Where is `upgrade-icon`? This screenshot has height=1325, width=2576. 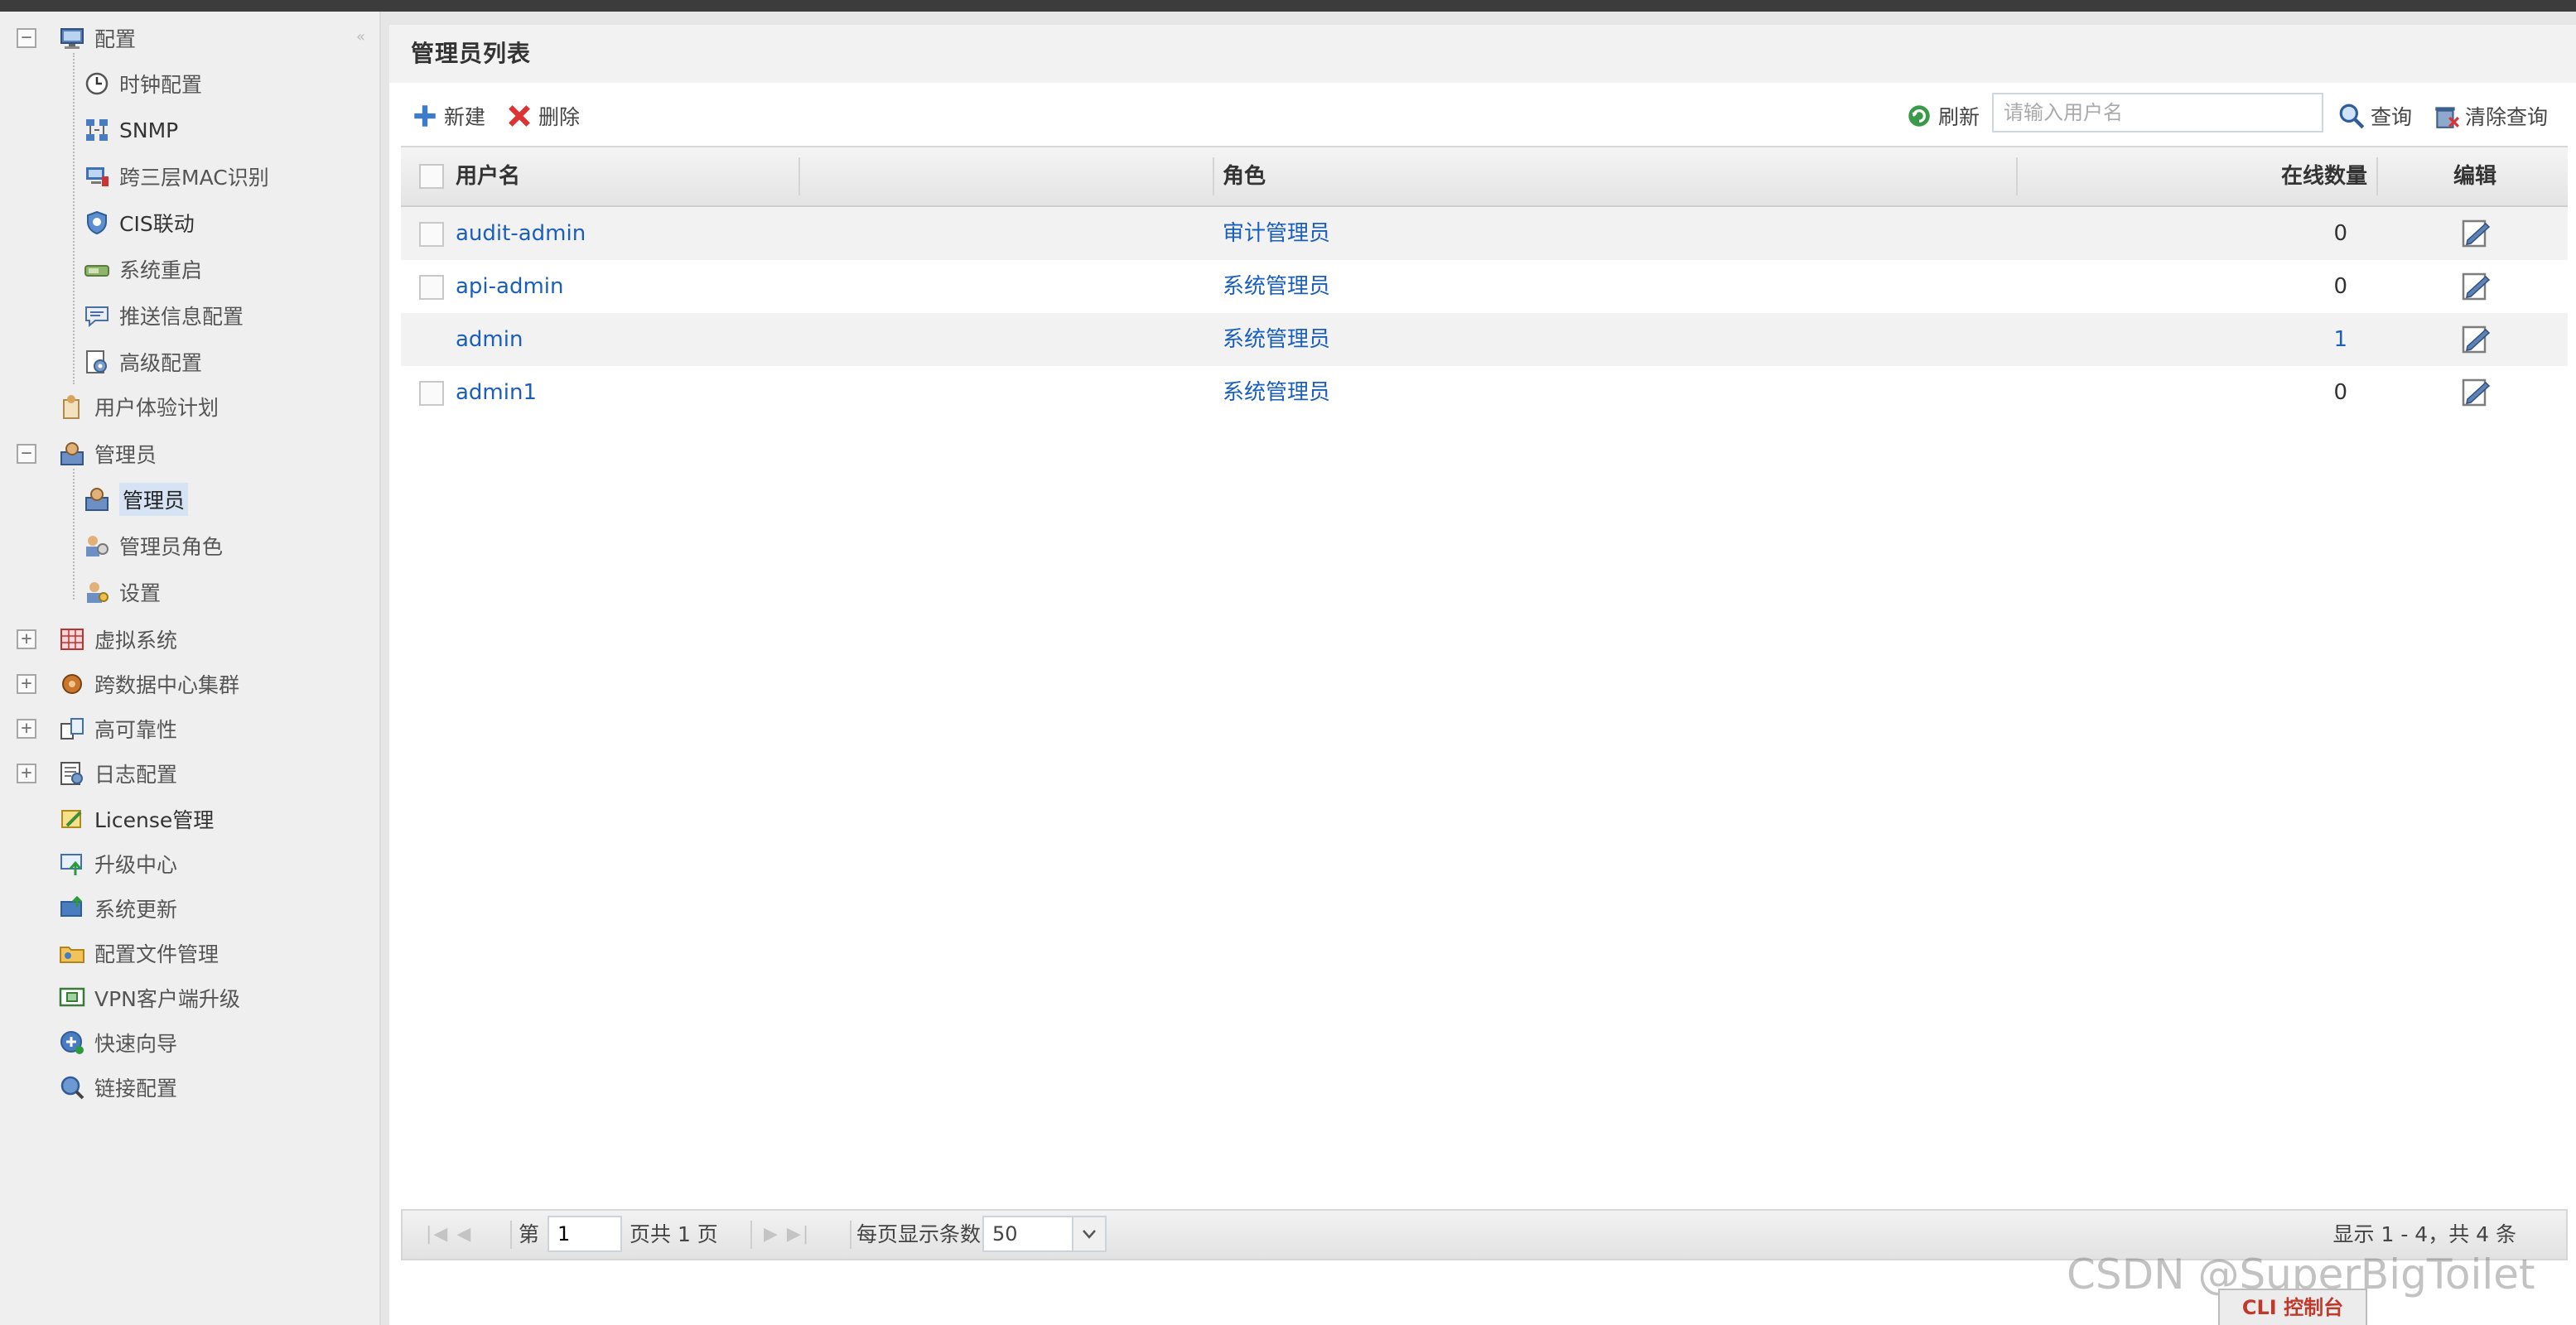 upgrade-icon is located at coordinates (72, 864).